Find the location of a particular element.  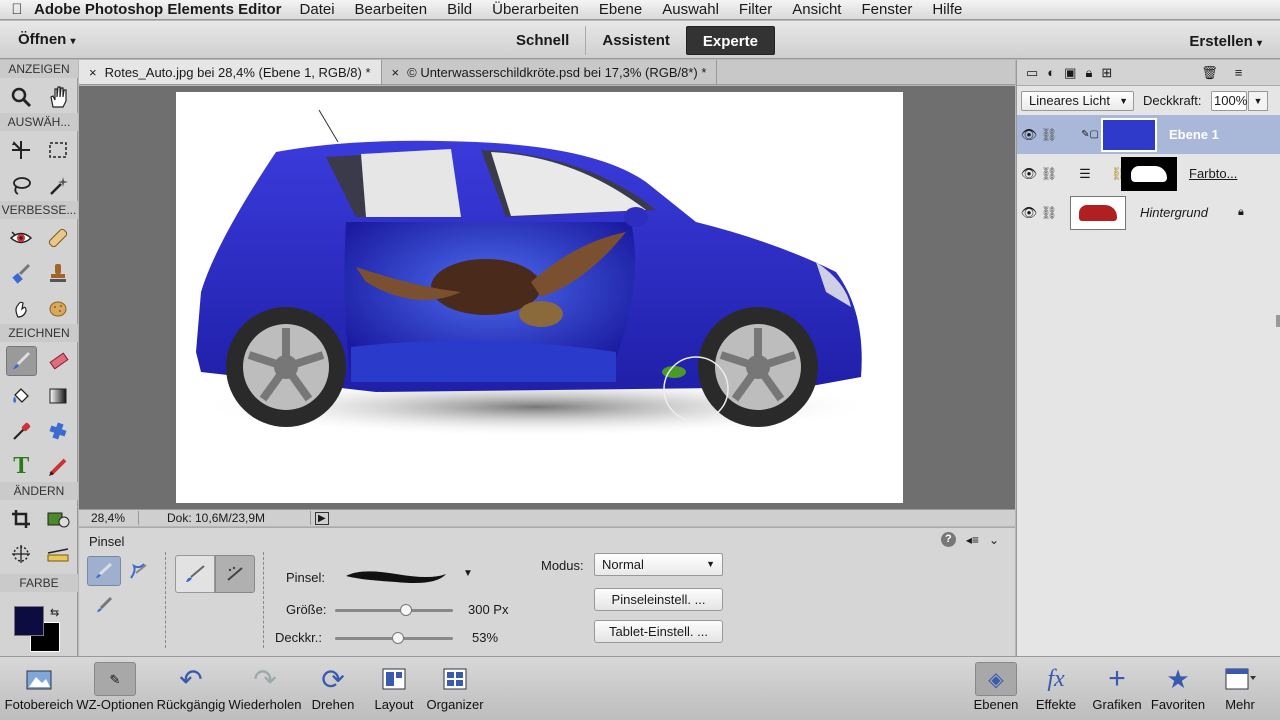

layer-opacity-input: 100% is located at coordinates (1229, 101).